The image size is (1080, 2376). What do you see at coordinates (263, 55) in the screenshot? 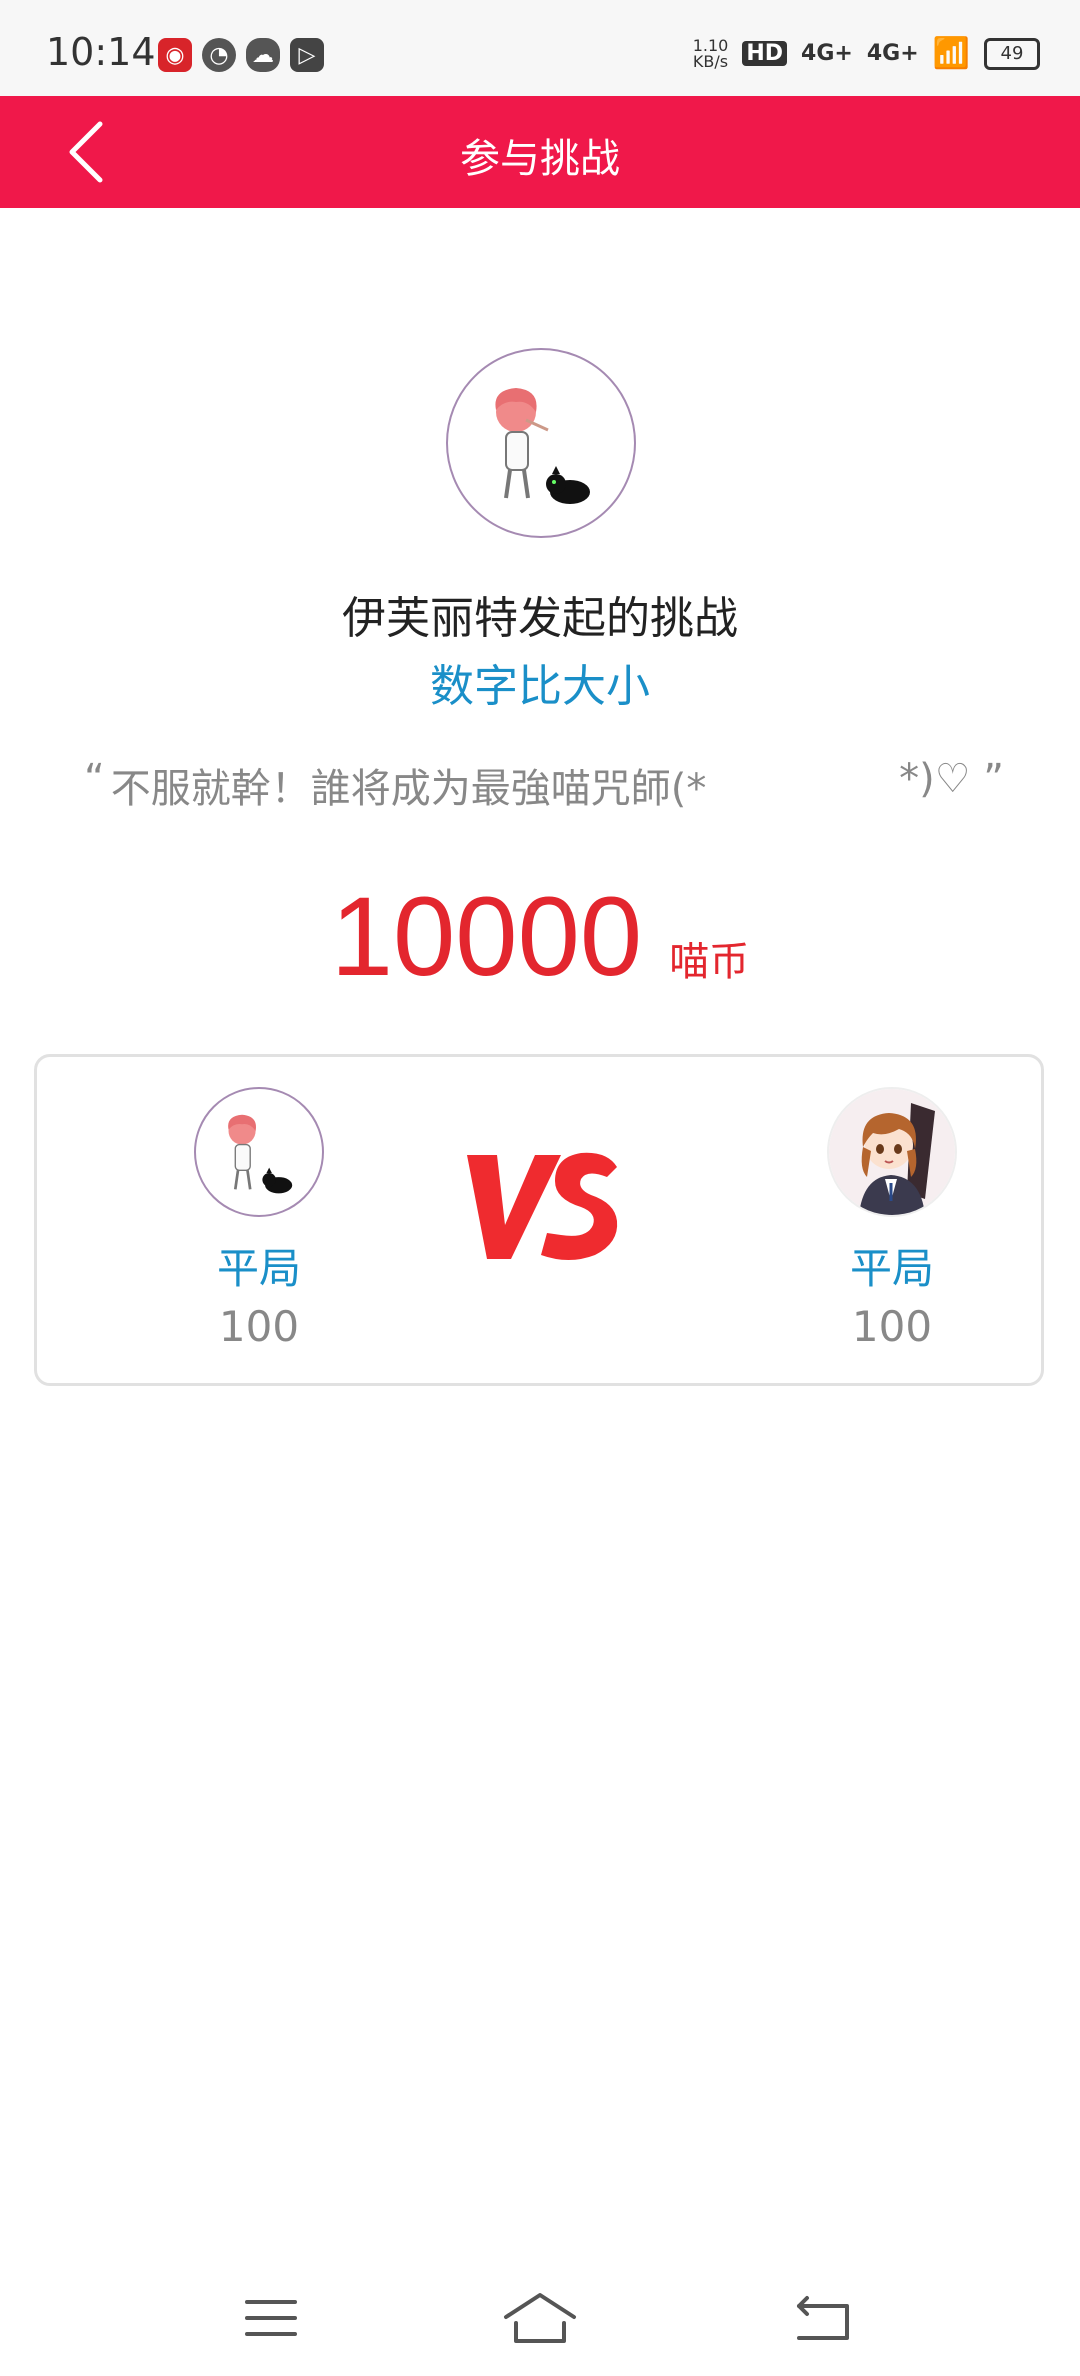
I see `cloud-icon: ☁` at bounding box center [263, 55].